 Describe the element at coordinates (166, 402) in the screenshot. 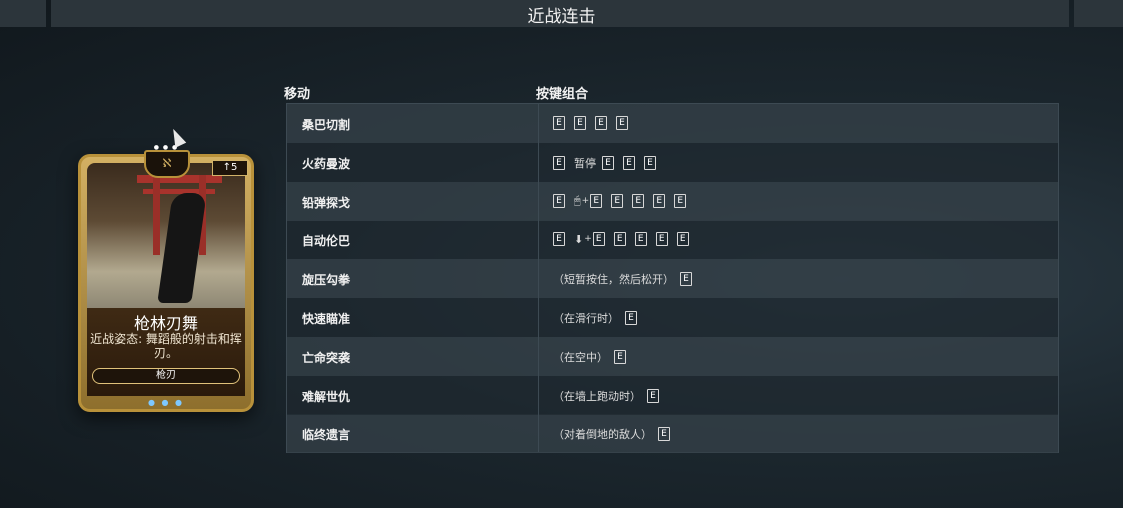

I see `rank-dots: ● ● ●` at that location.